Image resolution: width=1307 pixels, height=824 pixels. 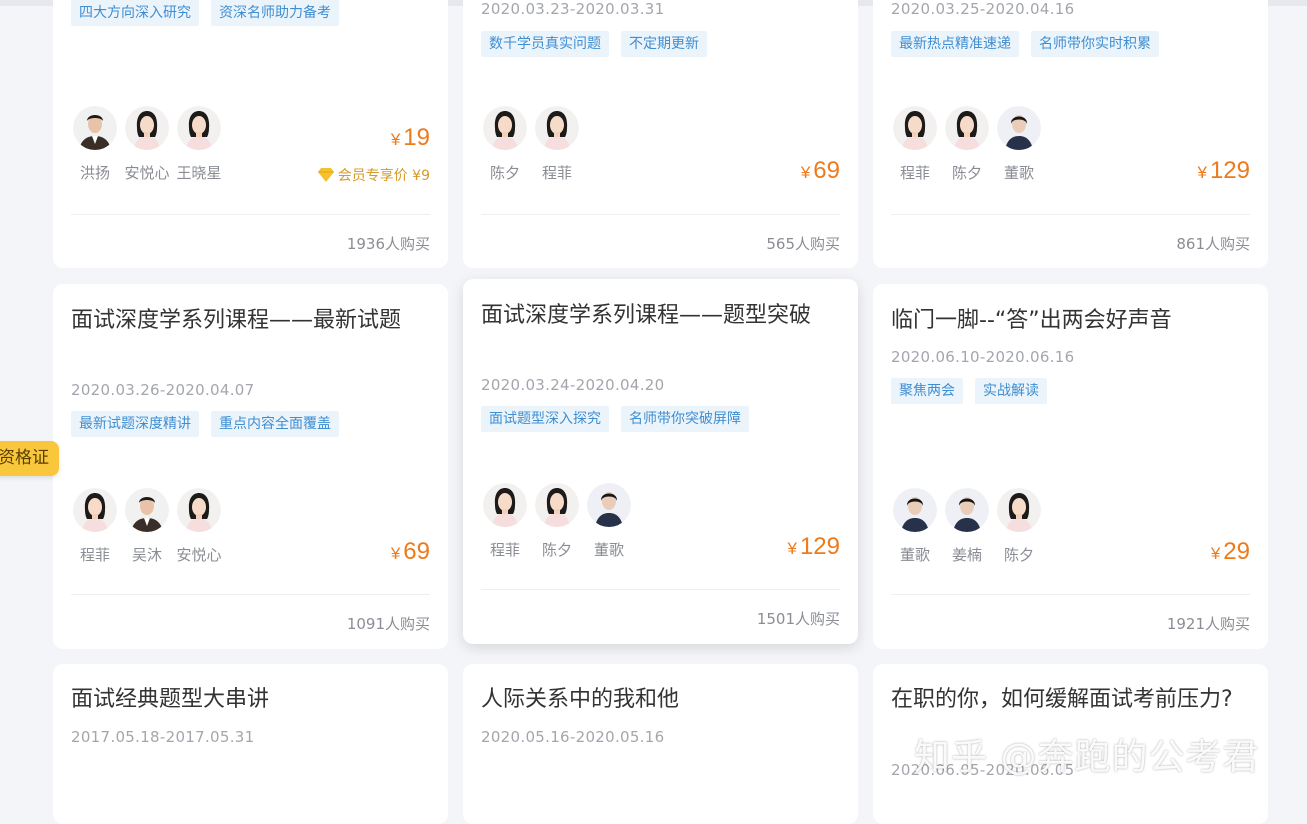 What do you see at coordinates (573, 737) in the screenshot?
I see `course-date: 2020.05.16-2020.05.16` at bounding box center [573, 737].